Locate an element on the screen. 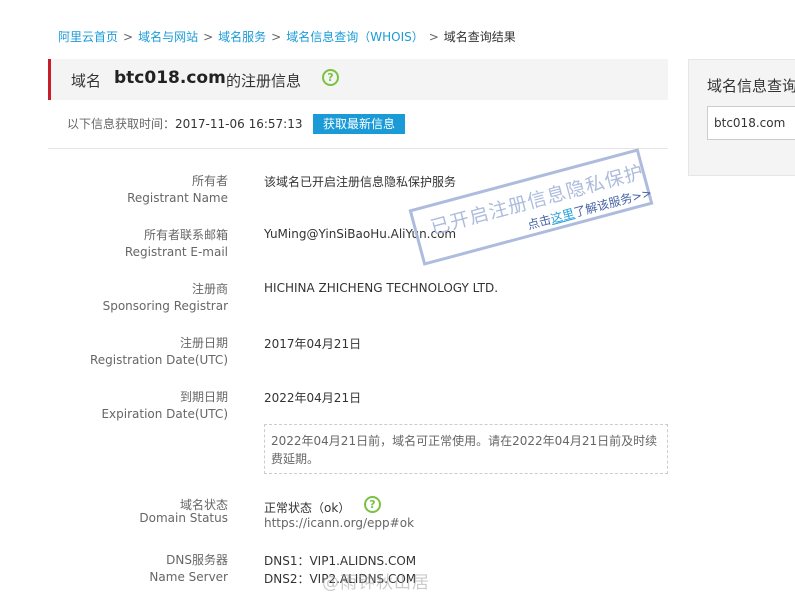  dns1-value: DNS1：VIP1.ALIDNS.COM is located at coordinates (340, 561).